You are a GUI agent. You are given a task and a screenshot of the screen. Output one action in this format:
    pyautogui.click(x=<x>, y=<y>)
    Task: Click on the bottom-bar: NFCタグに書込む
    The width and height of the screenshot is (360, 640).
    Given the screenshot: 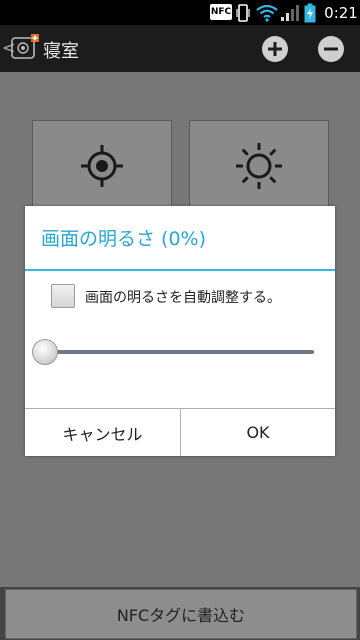 What is the action you would take?
    pyautogui.click(x=180, y=613)
    